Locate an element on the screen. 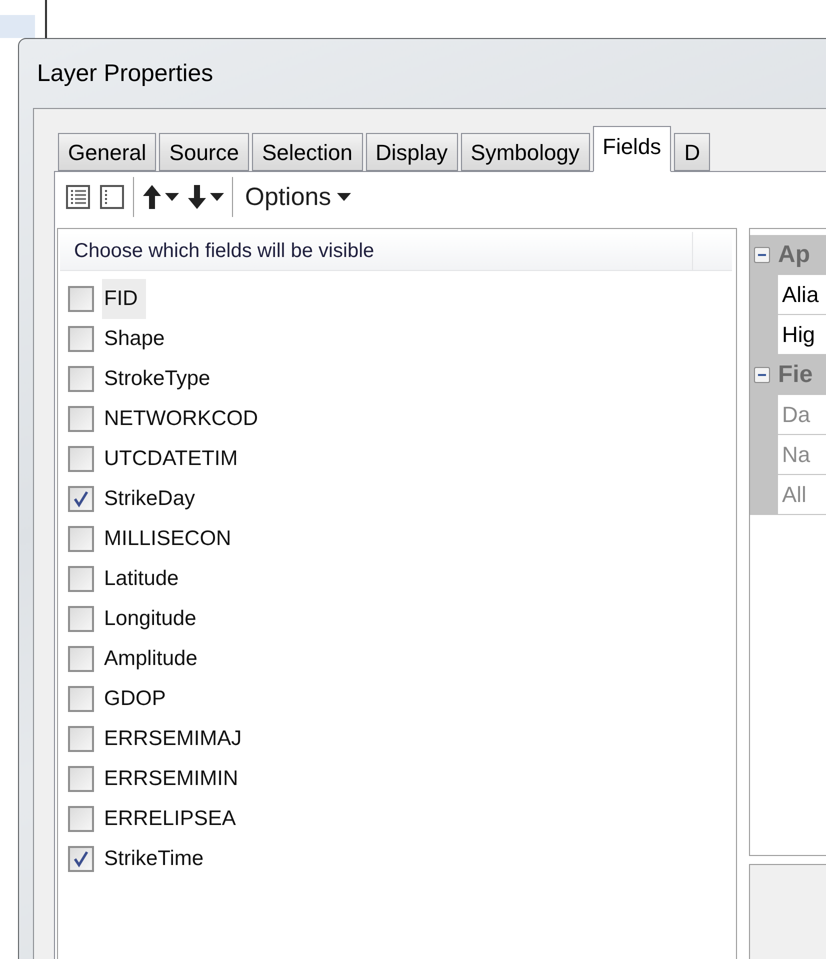 This screenshot has height=959, width=826. column-header: Choose which fields will be visible is located at coordinates (376, 251).